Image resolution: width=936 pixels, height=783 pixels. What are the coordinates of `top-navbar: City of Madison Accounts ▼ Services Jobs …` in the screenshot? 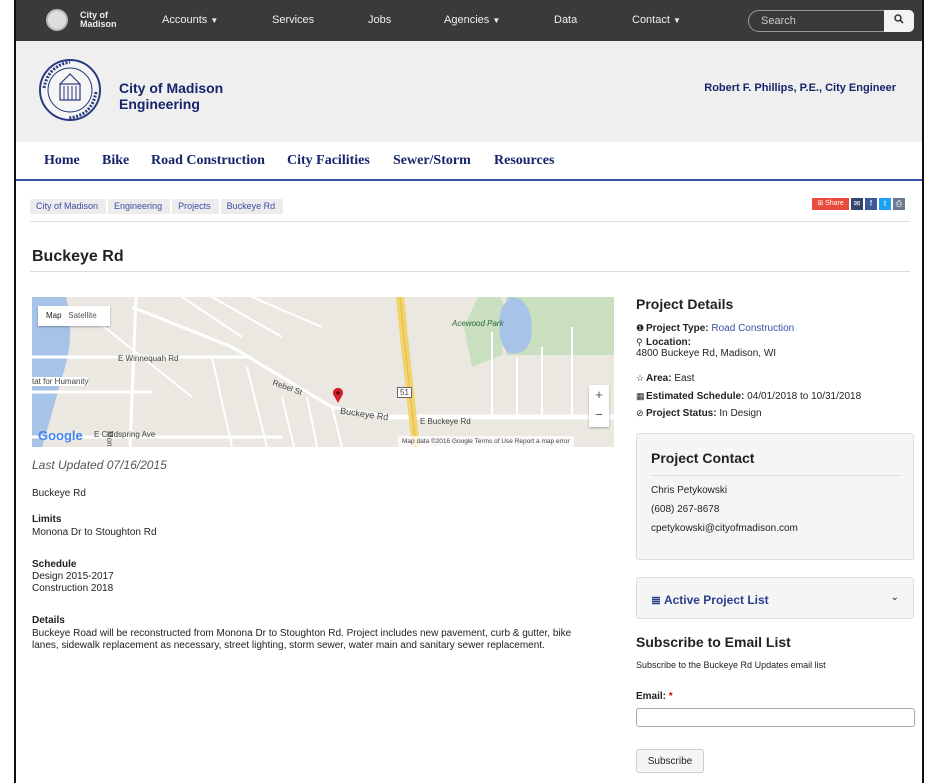 It's located at (469, 20).